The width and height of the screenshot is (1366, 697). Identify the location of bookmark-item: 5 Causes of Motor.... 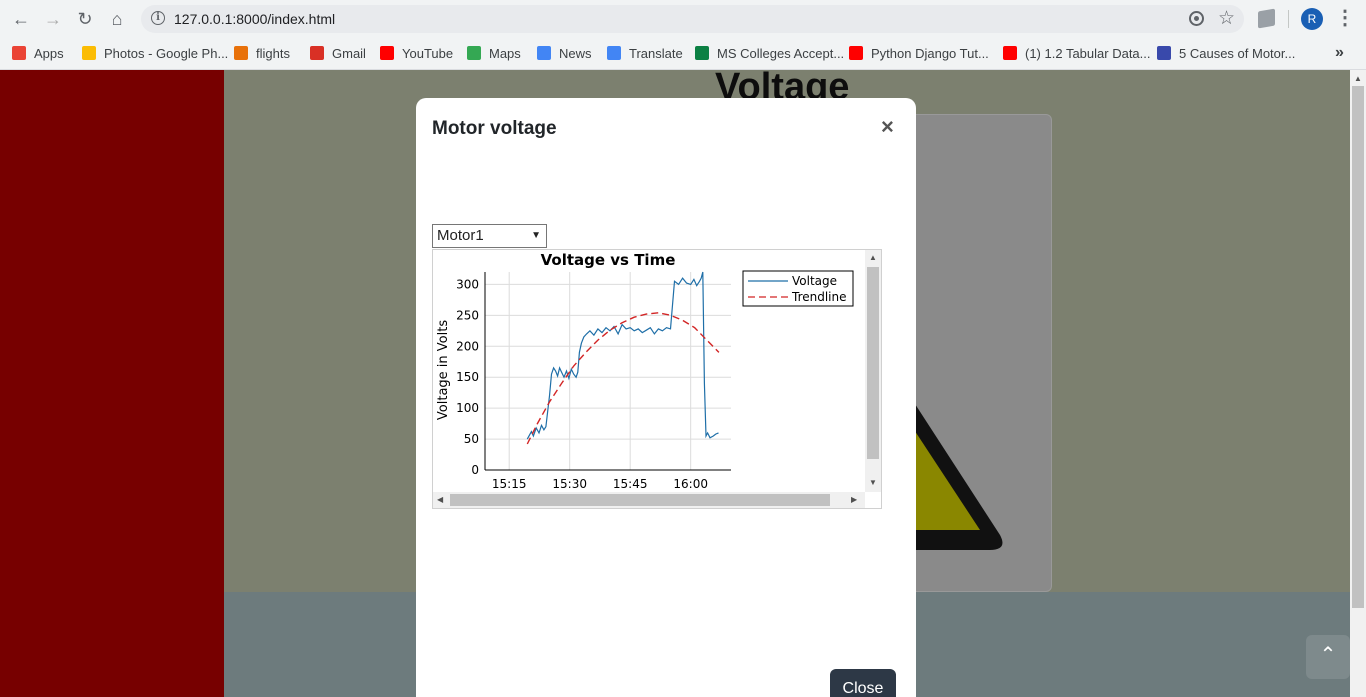
(1226, 54).